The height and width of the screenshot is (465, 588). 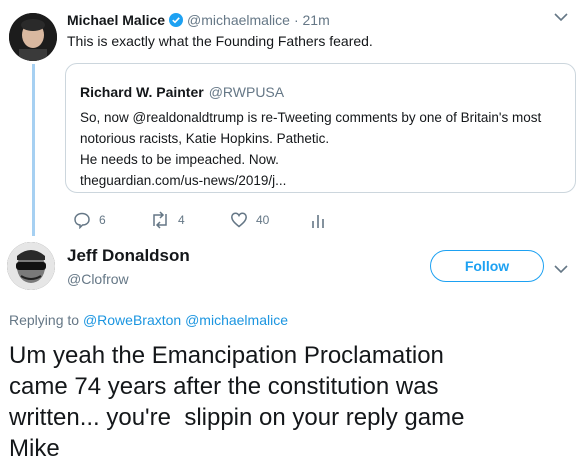 What do you see at coordinates (226, 355) in the screenshot?
I see `reply-text-line: Um yeah the Emancipation Proclamation` at bounding box center [226, 355].